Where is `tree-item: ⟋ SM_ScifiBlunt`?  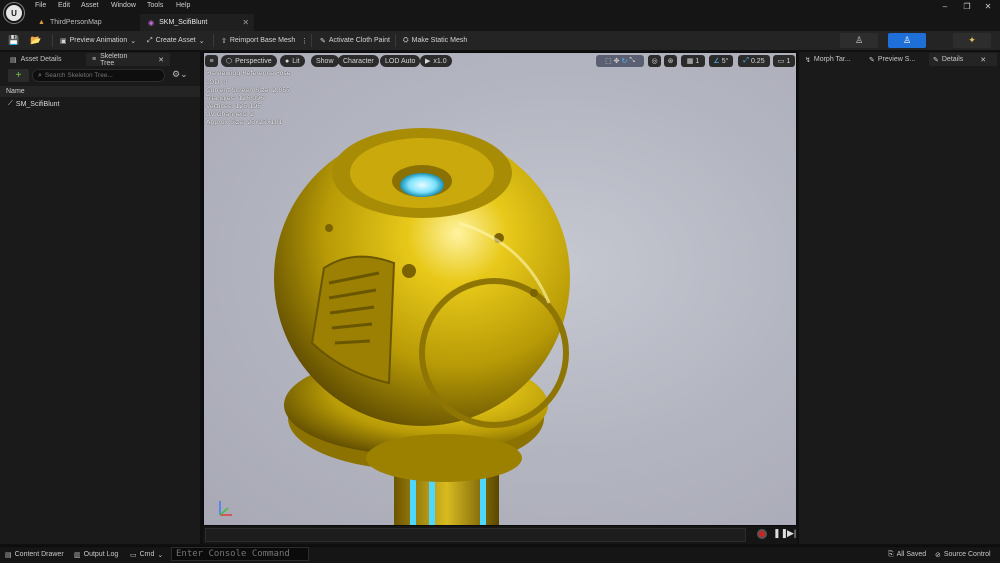 tree-item: ⟋ SM_ScifiBlunt is located at coordinates (33, 104).